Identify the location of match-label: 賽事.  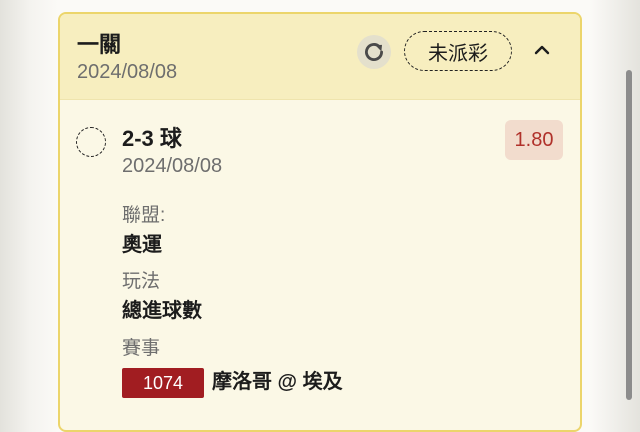
(141, 348).